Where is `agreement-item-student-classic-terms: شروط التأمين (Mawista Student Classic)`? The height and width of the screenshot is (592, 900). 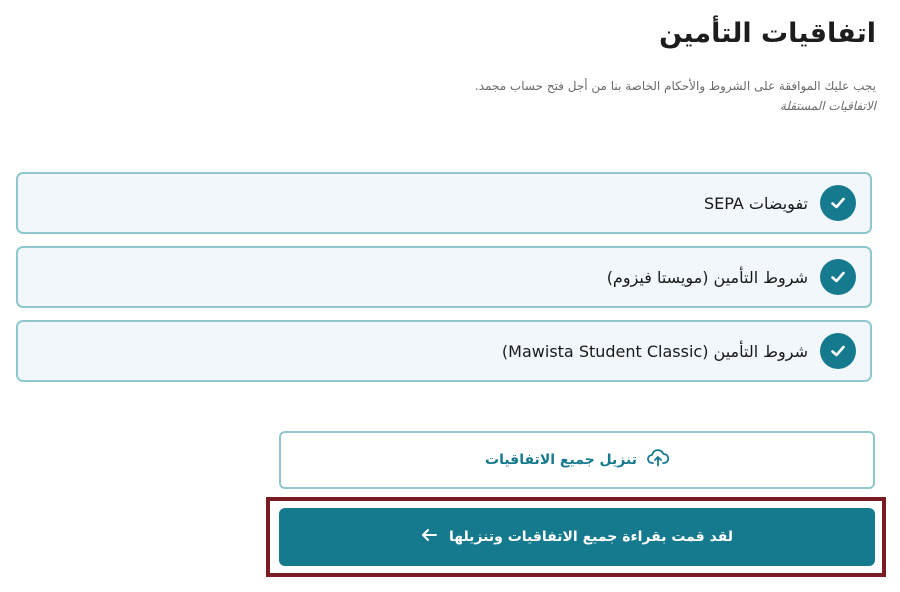
agreement-item-student-classic-terms: شروط التأمين (Mawista Student Classic) is located at coordinates (444, 351).